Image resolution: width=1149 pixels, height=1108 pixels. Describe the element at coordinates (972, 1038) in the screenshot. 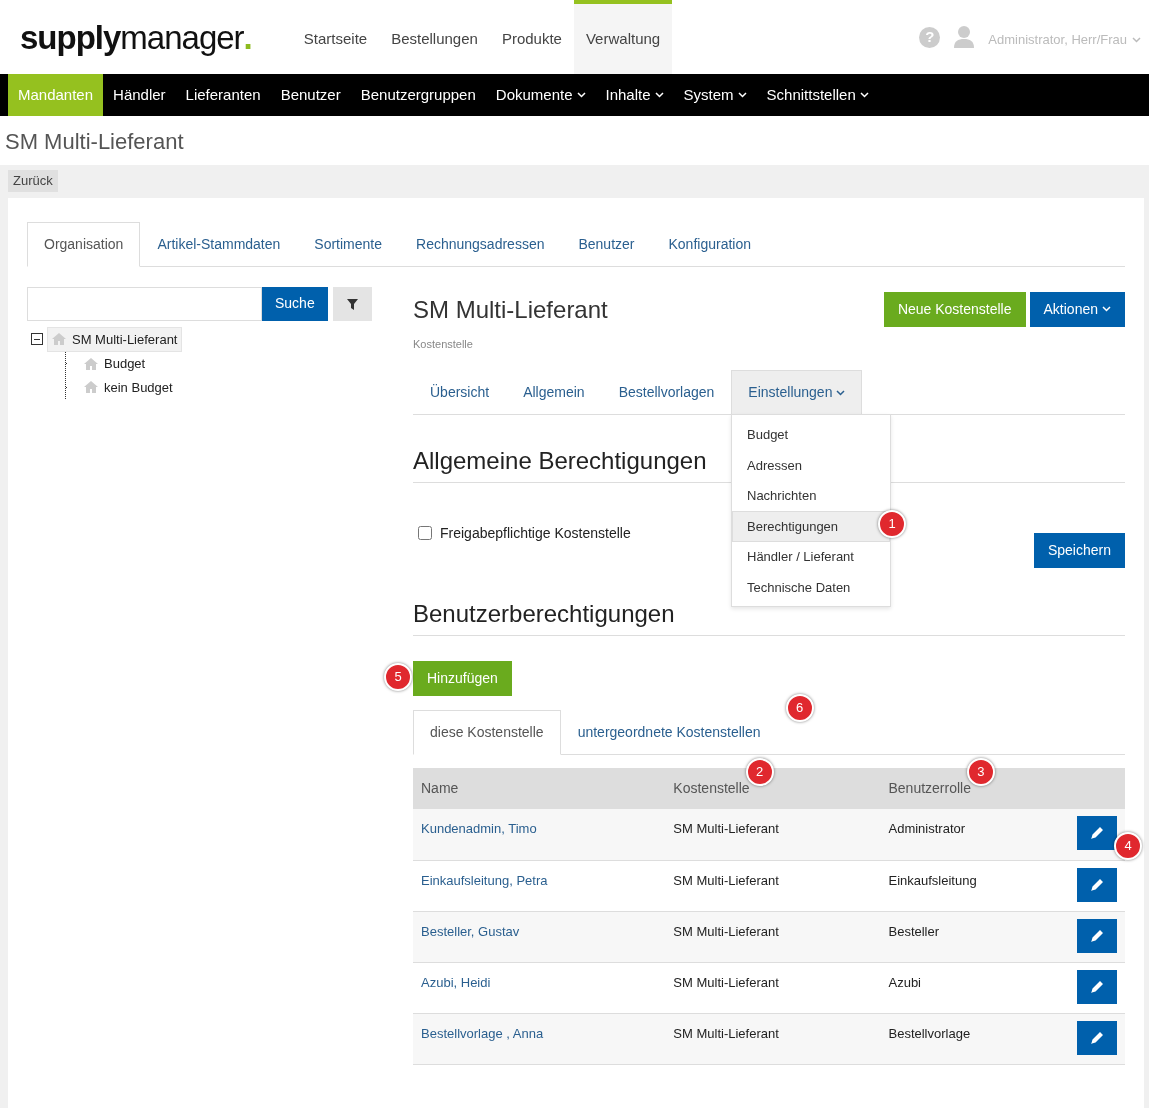

I see `table-cell: Bestellvorlage` at that location.